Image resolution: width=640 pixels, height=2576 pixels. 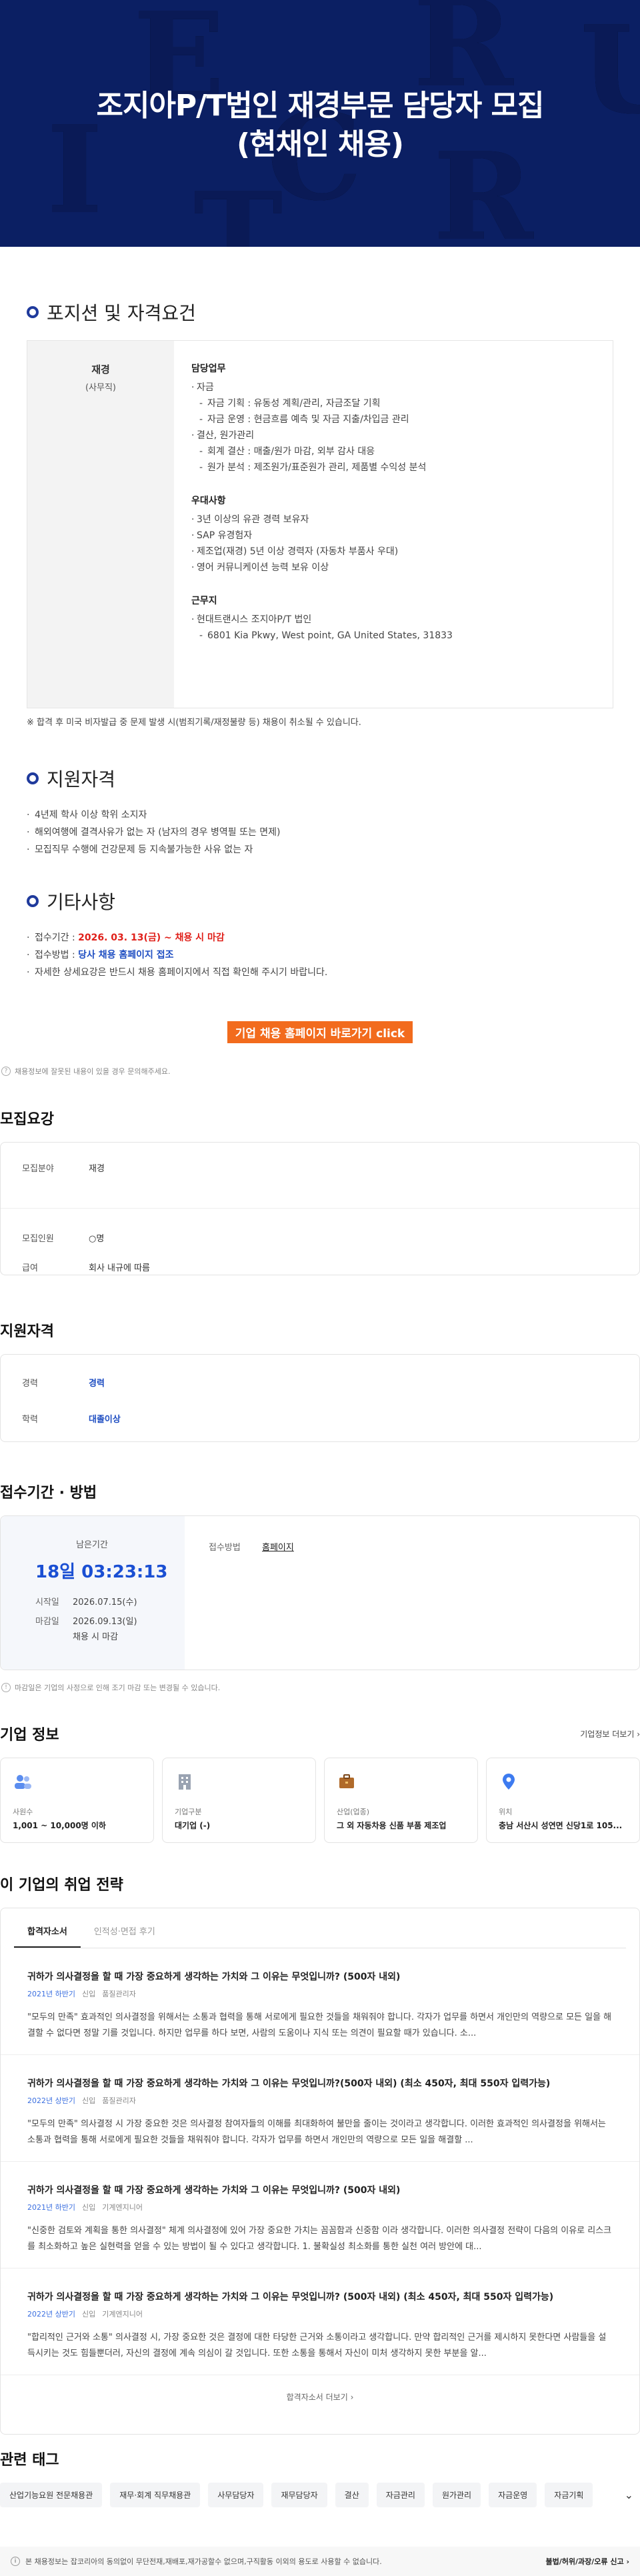 I want to click on row-key: 모집분야, so click(x=38, y=1169).